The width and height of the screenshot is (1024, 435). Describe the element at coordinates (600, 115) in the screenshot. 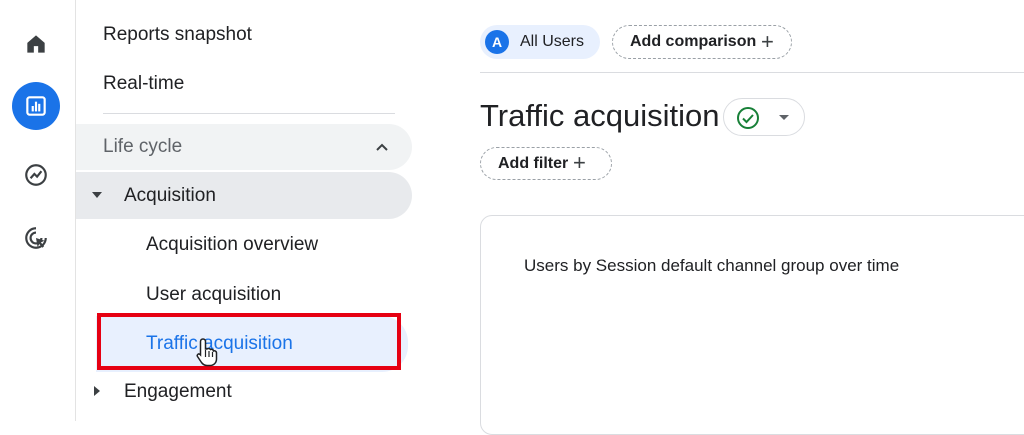

I see `page-title: Traffic acquisition` at that location.